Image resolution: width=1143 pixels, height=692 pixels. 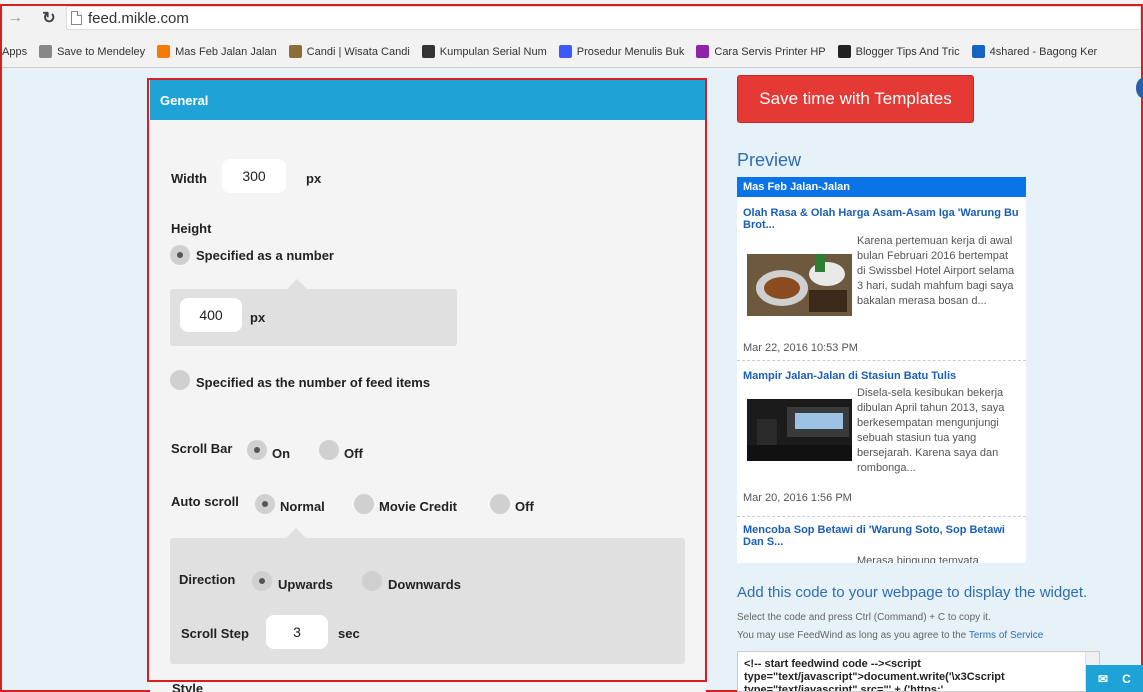 What do you see at coordinates (1103, 678) in the screenshot?
I see `mail-icon: ✉` at bounding box center [1103, 678].